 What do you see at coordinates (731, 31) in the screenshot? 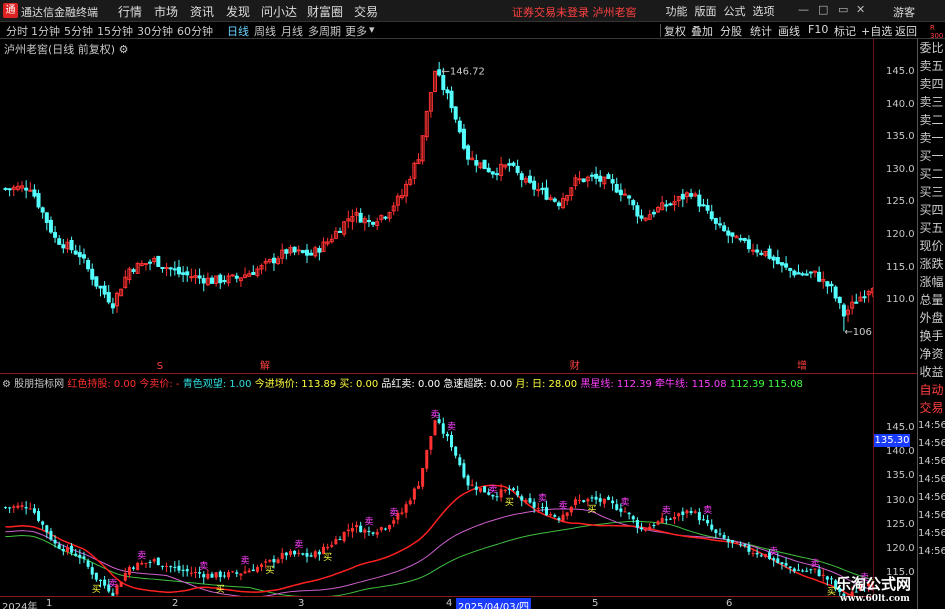
I see `tool-fengu: 分股` at bounding box center [731, 31].